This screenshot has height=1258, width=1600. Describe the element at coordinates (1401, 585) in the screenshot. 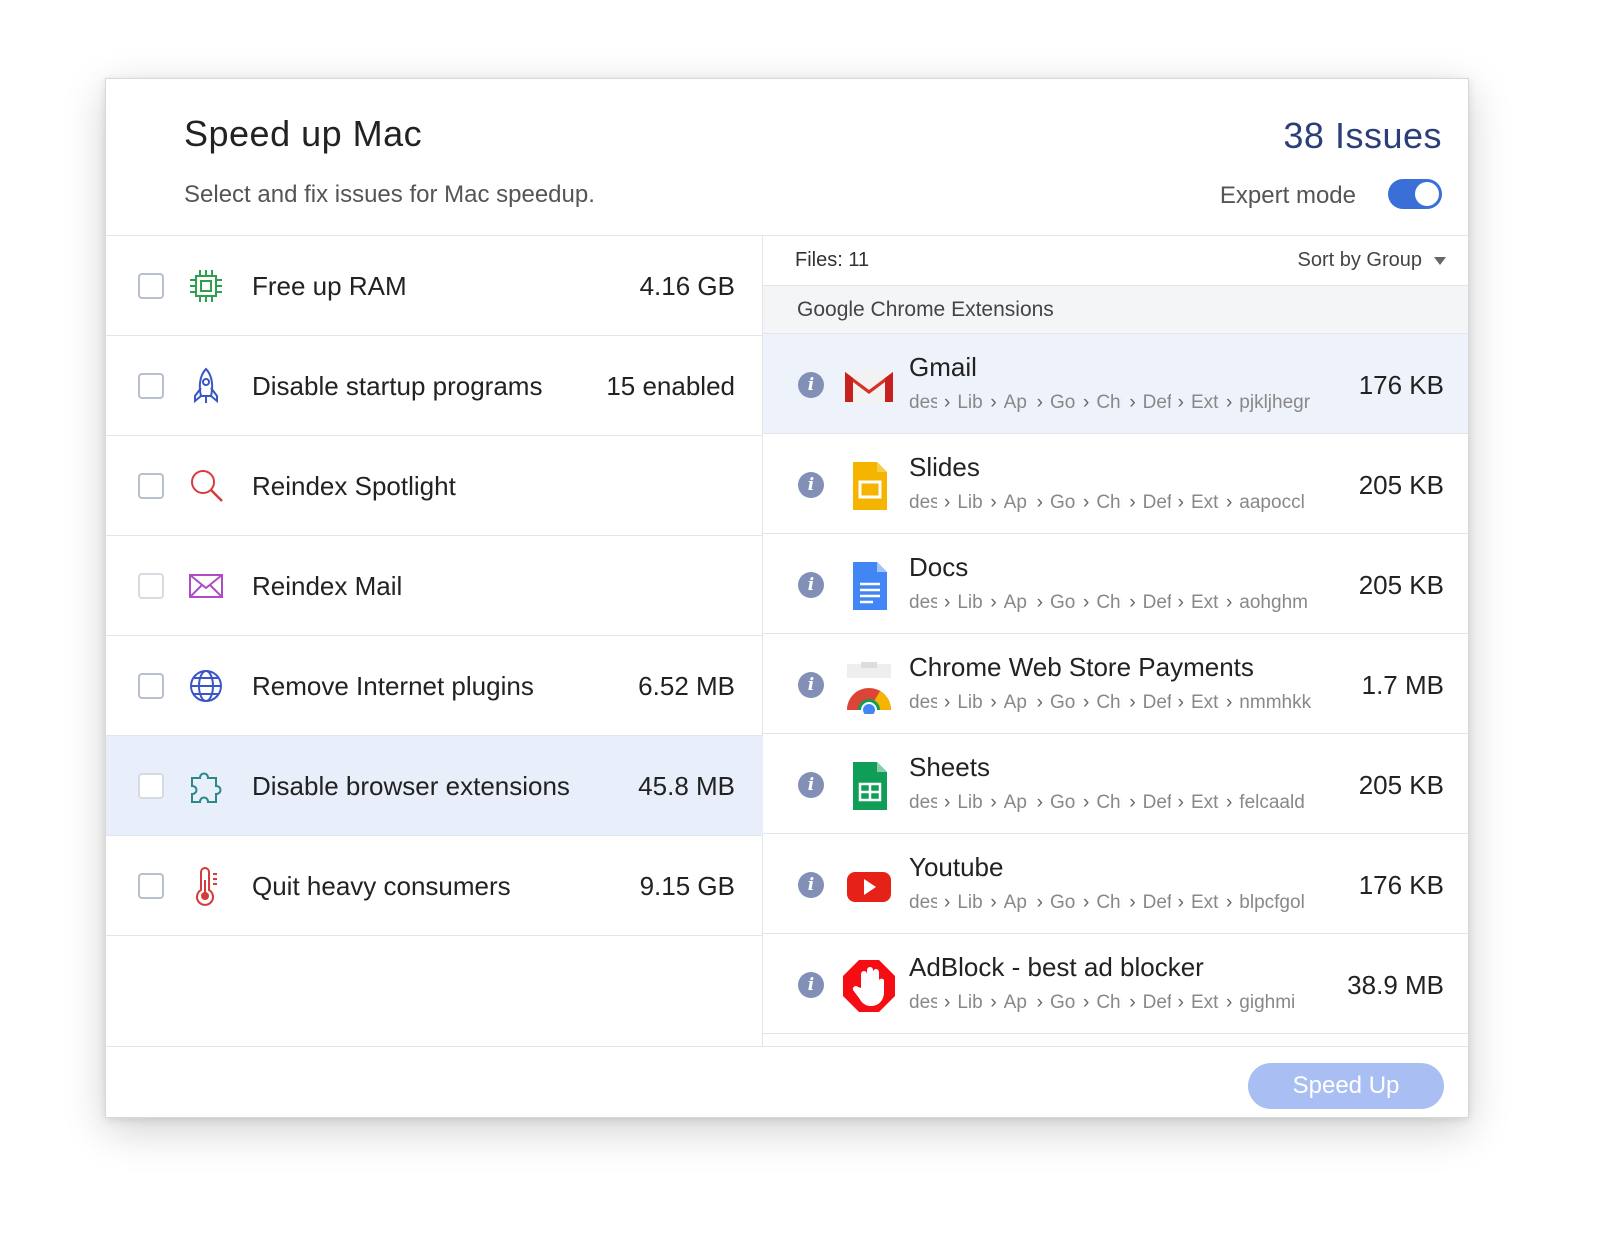

I see `extension-size: 205 KB` at that location.